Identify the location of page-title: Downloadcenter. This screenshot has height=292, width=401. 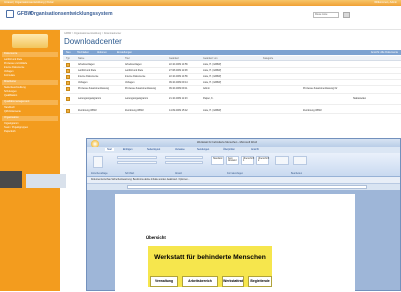
(93, 41).